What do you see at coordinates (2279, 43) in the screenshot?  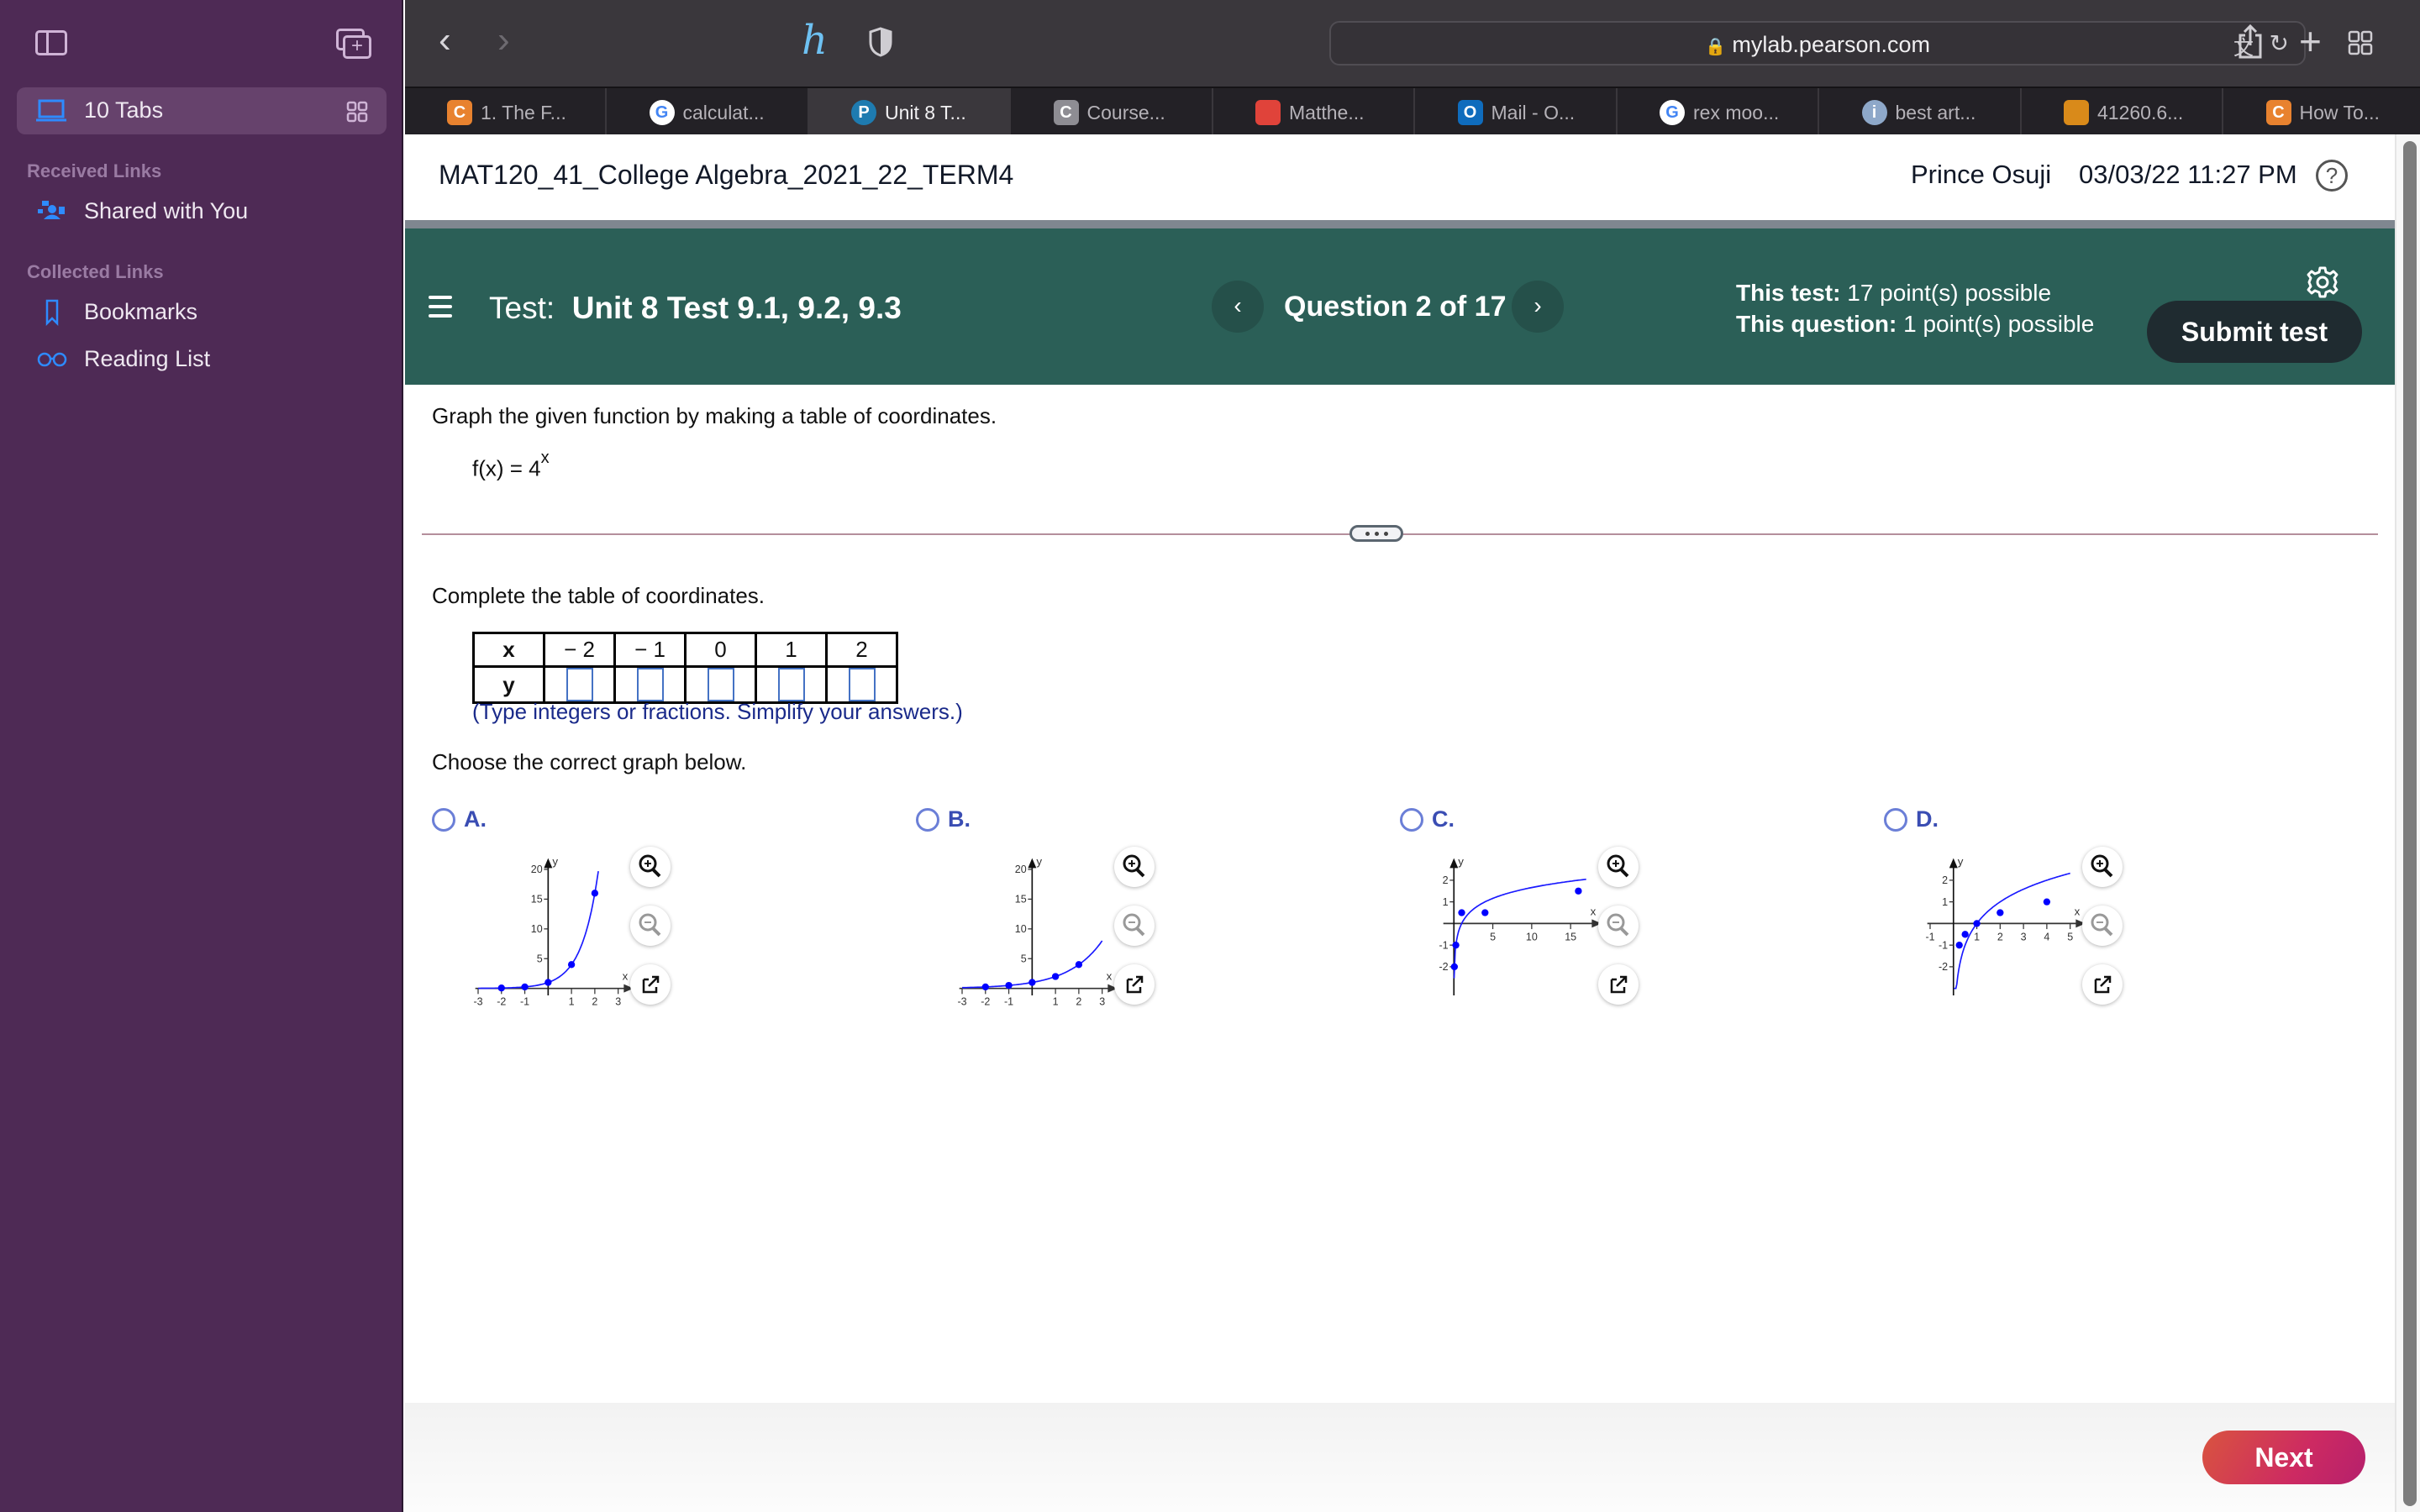 I see `reload-icon: ↻` at bounding box center [2279, 43].